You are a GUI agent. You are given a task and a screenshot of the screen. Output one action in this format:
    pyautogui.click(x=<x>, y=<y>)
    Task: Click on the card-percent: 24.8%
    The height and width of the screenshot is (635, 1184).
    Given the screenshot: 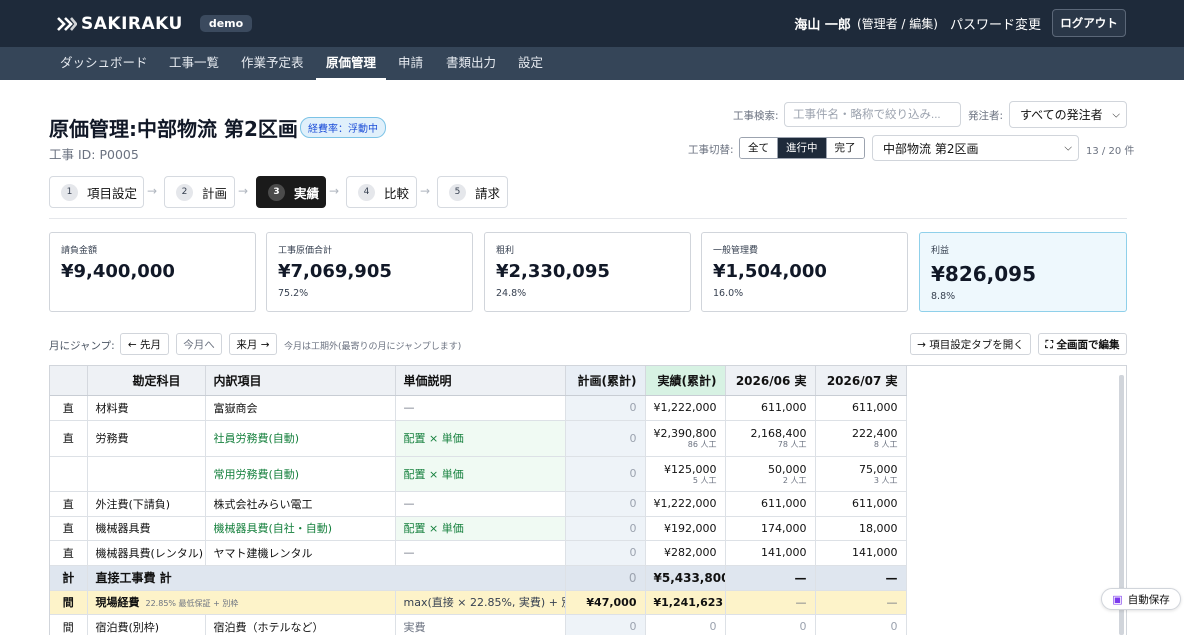 What is the action you would take?
    pyautogui.click(x=511, y=293)
    